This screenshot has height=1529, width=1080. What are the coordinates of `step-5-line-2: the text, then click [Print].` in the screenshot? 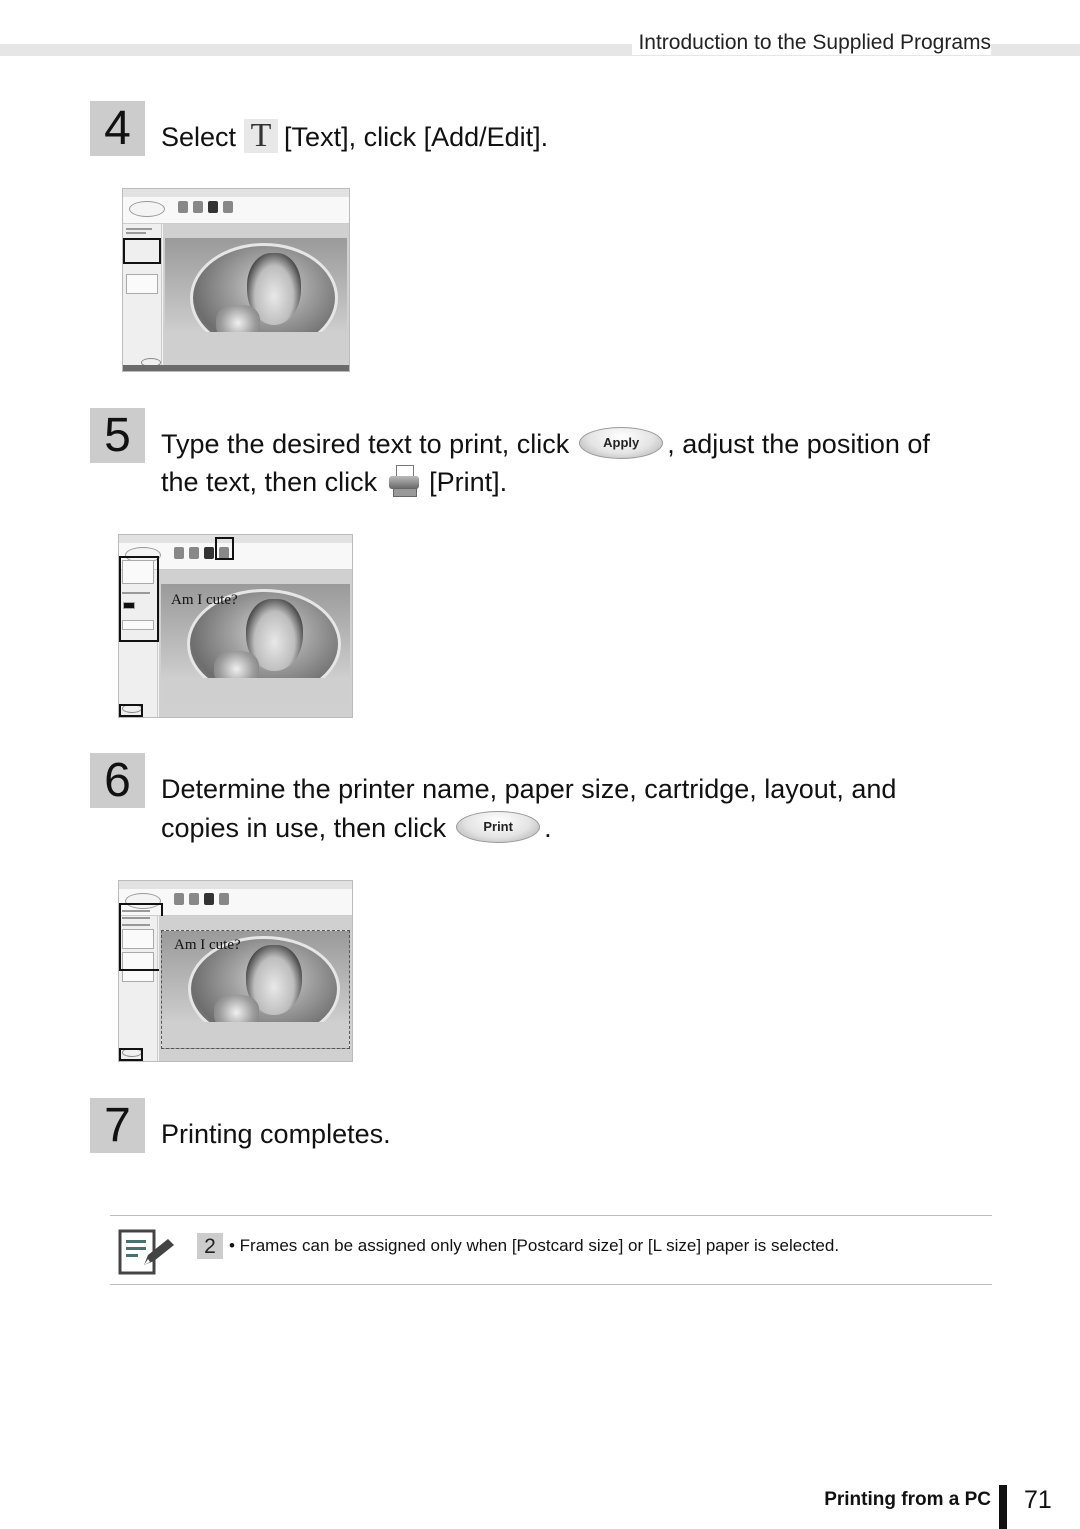 It's located at (334, 483).